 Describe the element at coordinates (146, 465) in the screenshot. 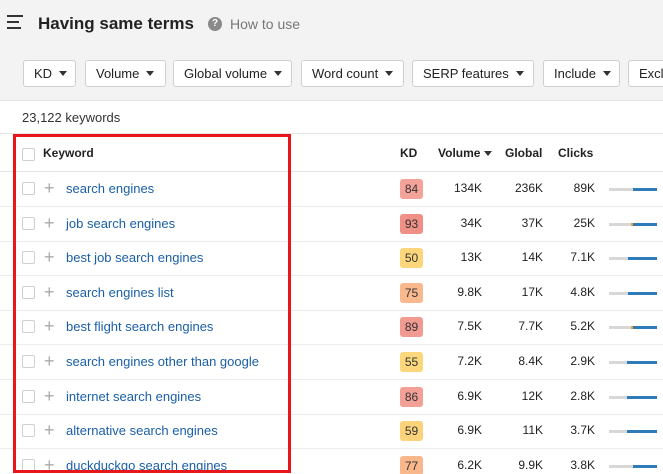

I see `keyword-link: duckduckgo search engines` at that location.